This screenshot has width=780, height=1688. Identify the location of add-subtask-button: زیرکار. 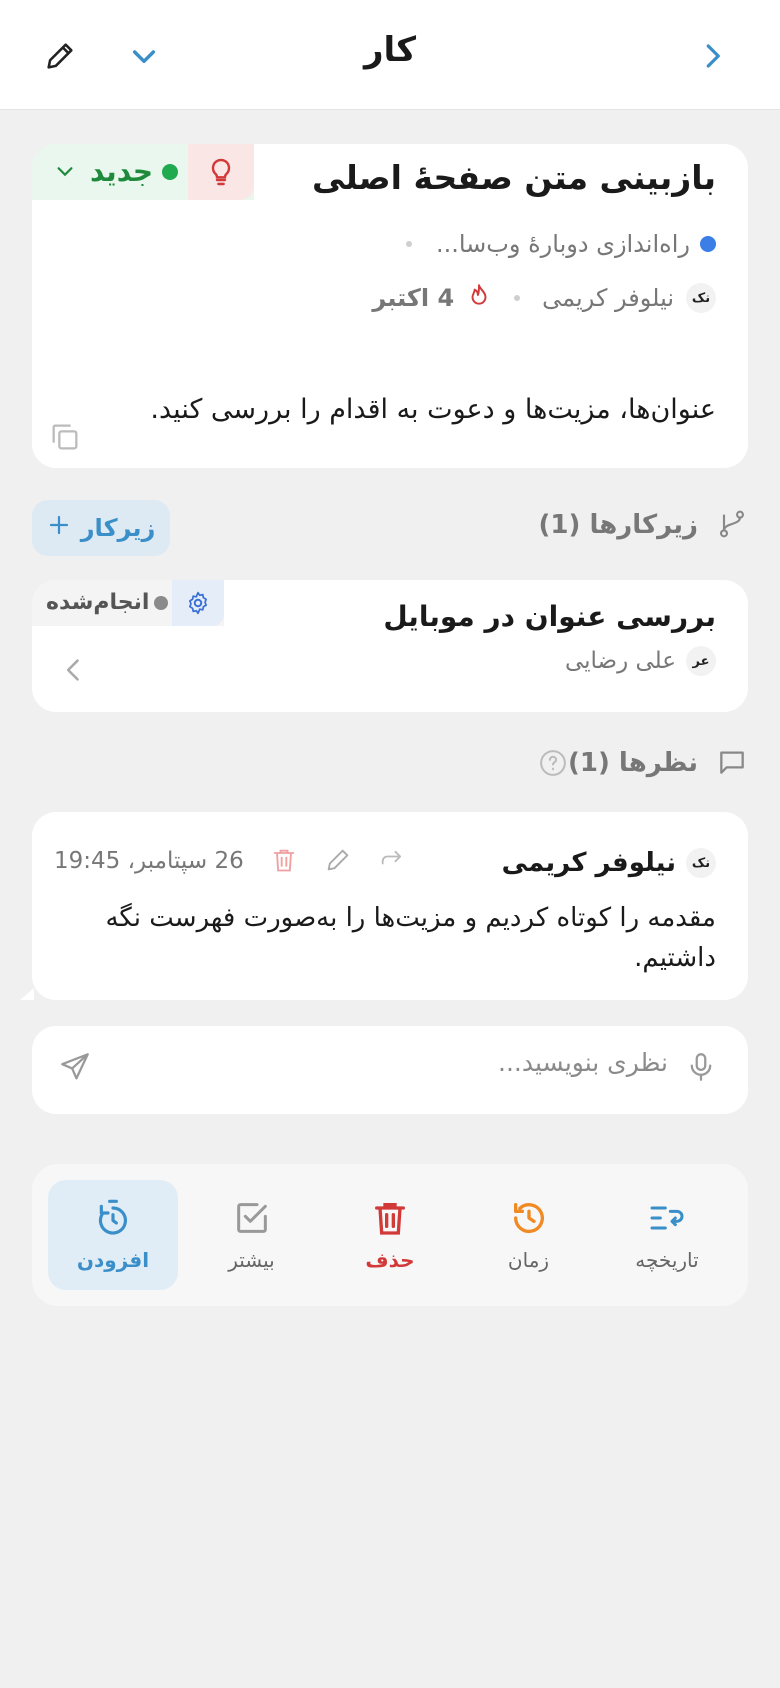
(101, 528).